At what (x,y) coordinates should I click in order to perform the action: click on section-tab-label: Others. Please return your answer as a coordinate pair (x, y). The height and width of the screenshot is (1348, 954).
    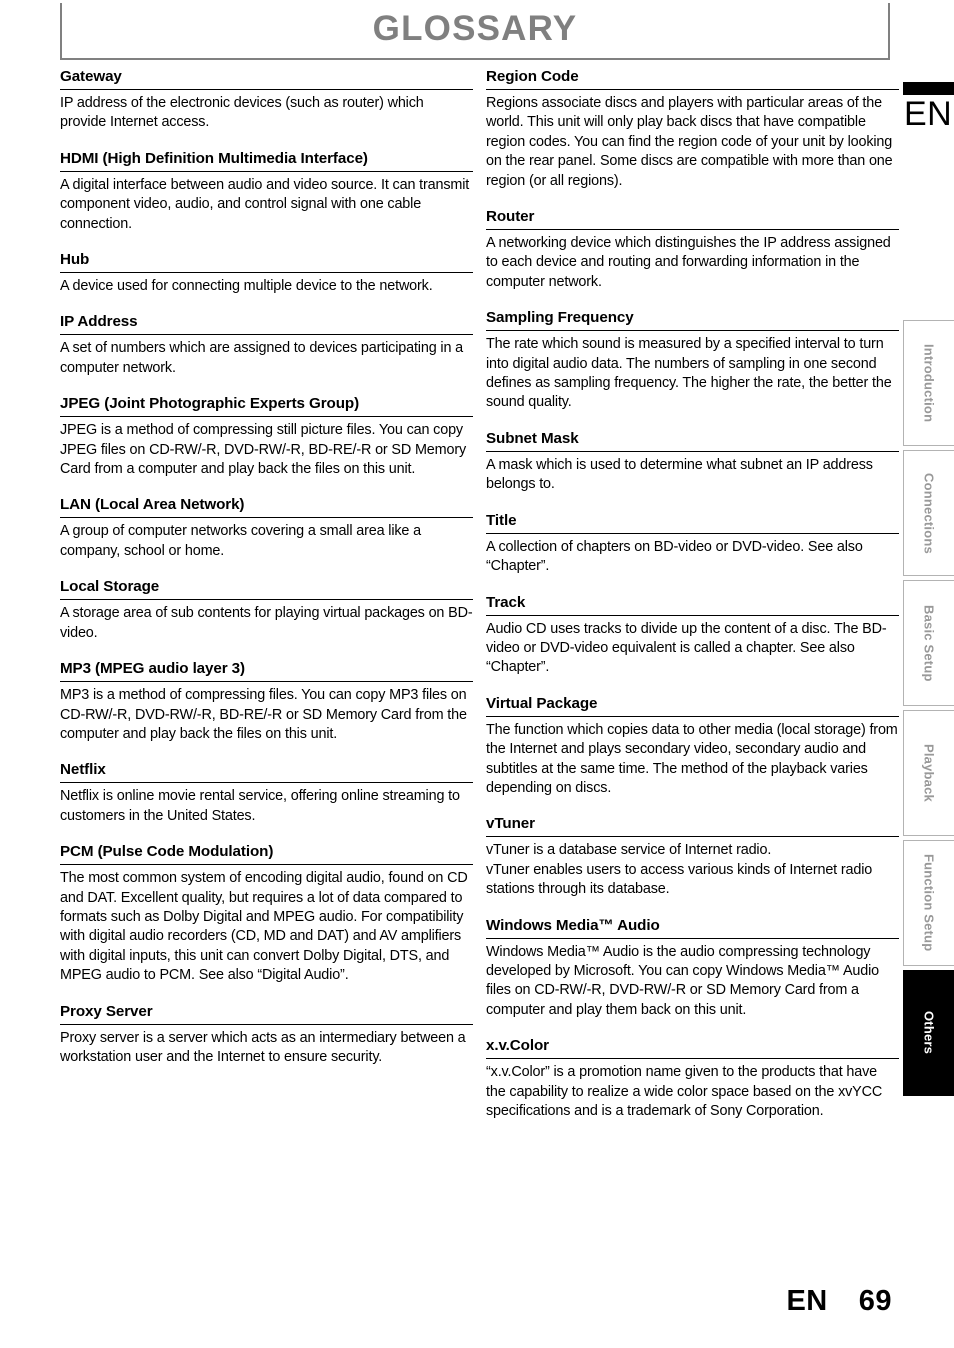
    Looking at the image, I should click on (929, 1033).